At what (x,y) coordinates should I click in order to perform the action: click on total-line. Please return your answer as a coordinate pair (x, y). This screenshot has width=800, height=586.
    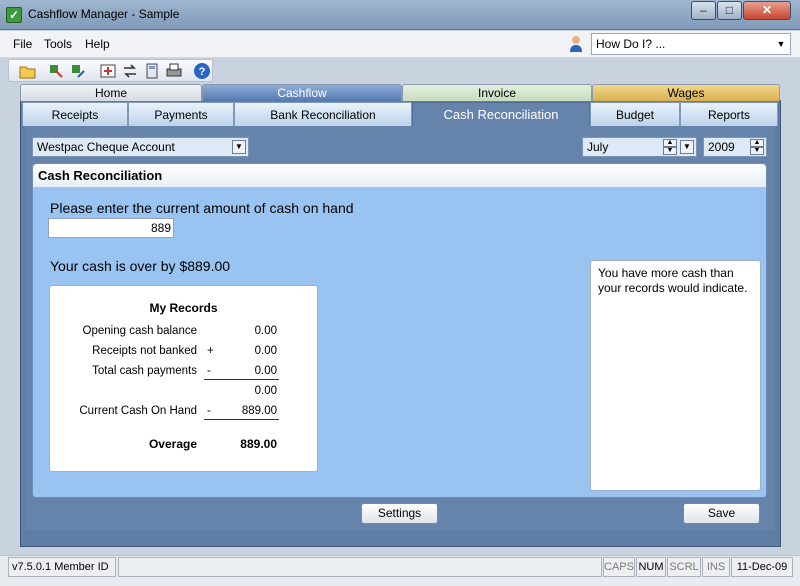
    Looking at the image, I should click on (241, 419).